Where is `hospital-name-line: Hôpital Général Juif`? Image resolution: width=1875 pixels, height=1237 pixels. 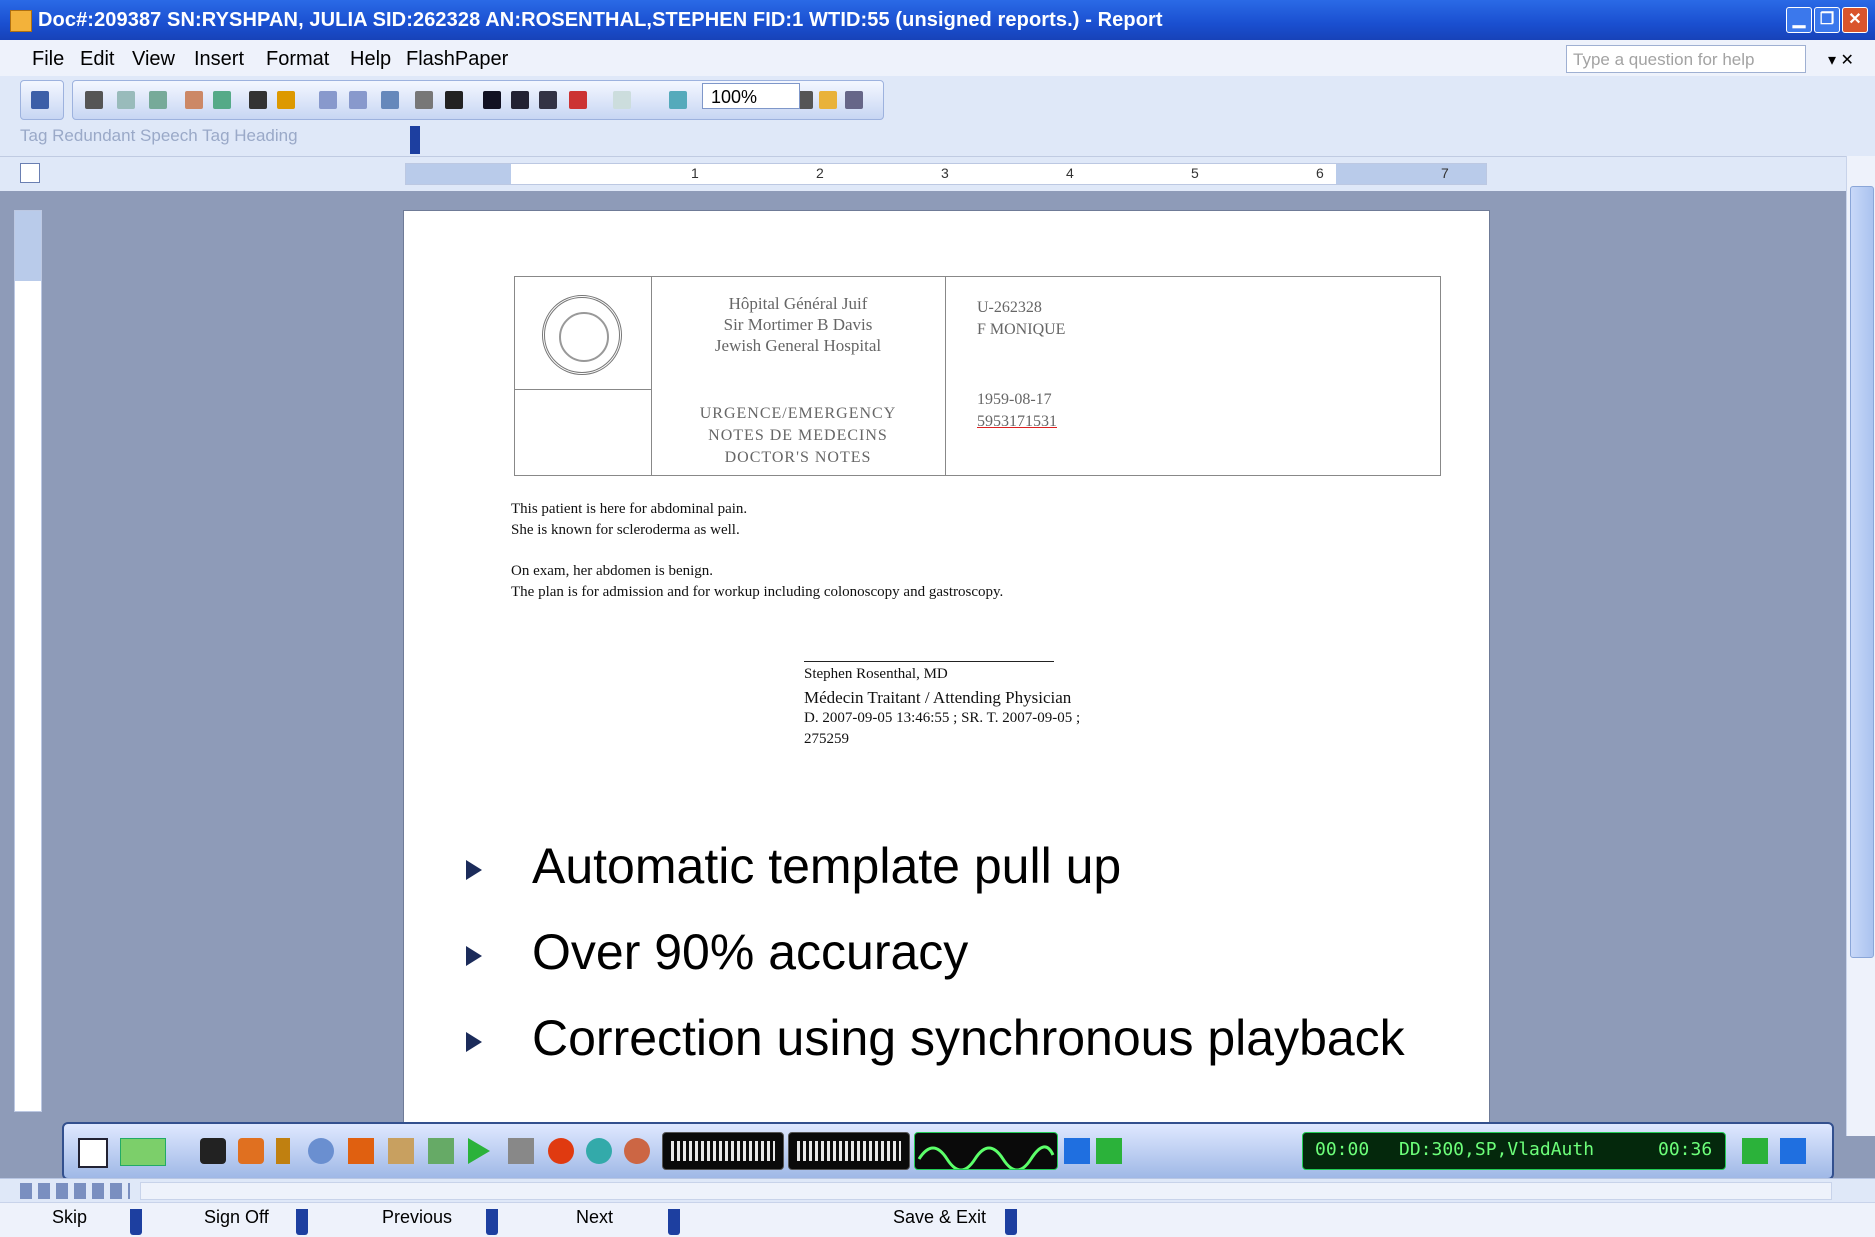 hospital-name-line: Hôpital Général Juif is located at coordinates (798, 303).